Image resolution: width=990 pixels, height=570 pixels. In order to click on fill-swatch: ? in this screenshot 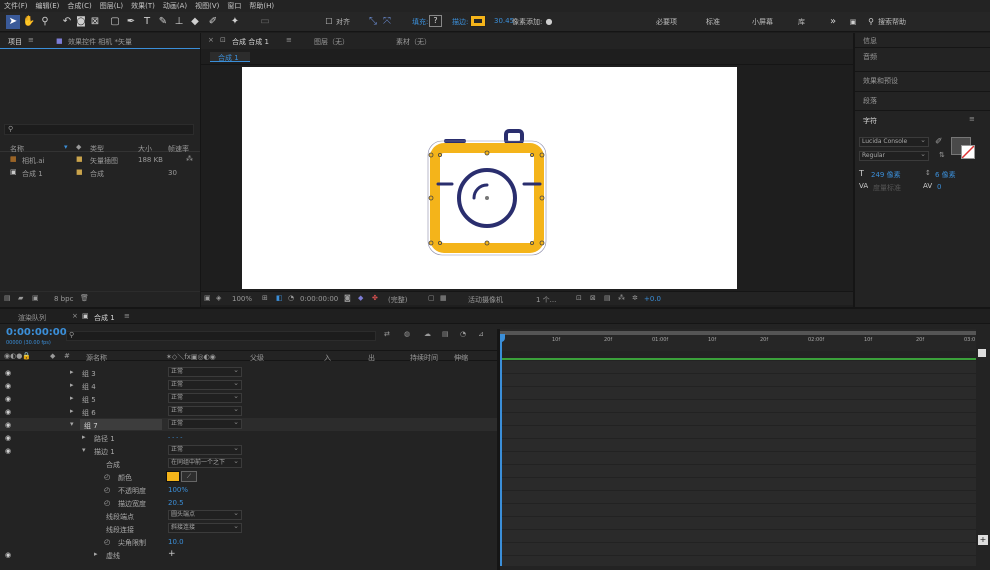, I will do `click(435, 21)`.